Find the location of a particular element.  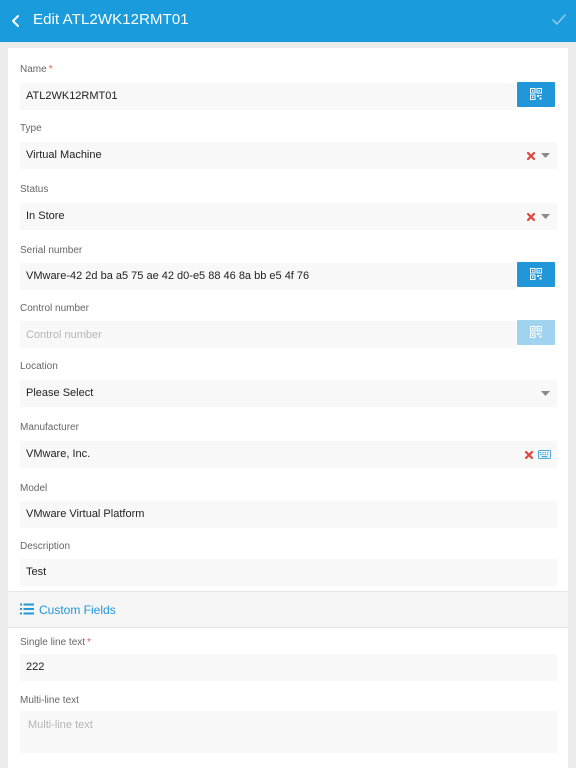

type-label: Type is located at coordinates (31, 128).